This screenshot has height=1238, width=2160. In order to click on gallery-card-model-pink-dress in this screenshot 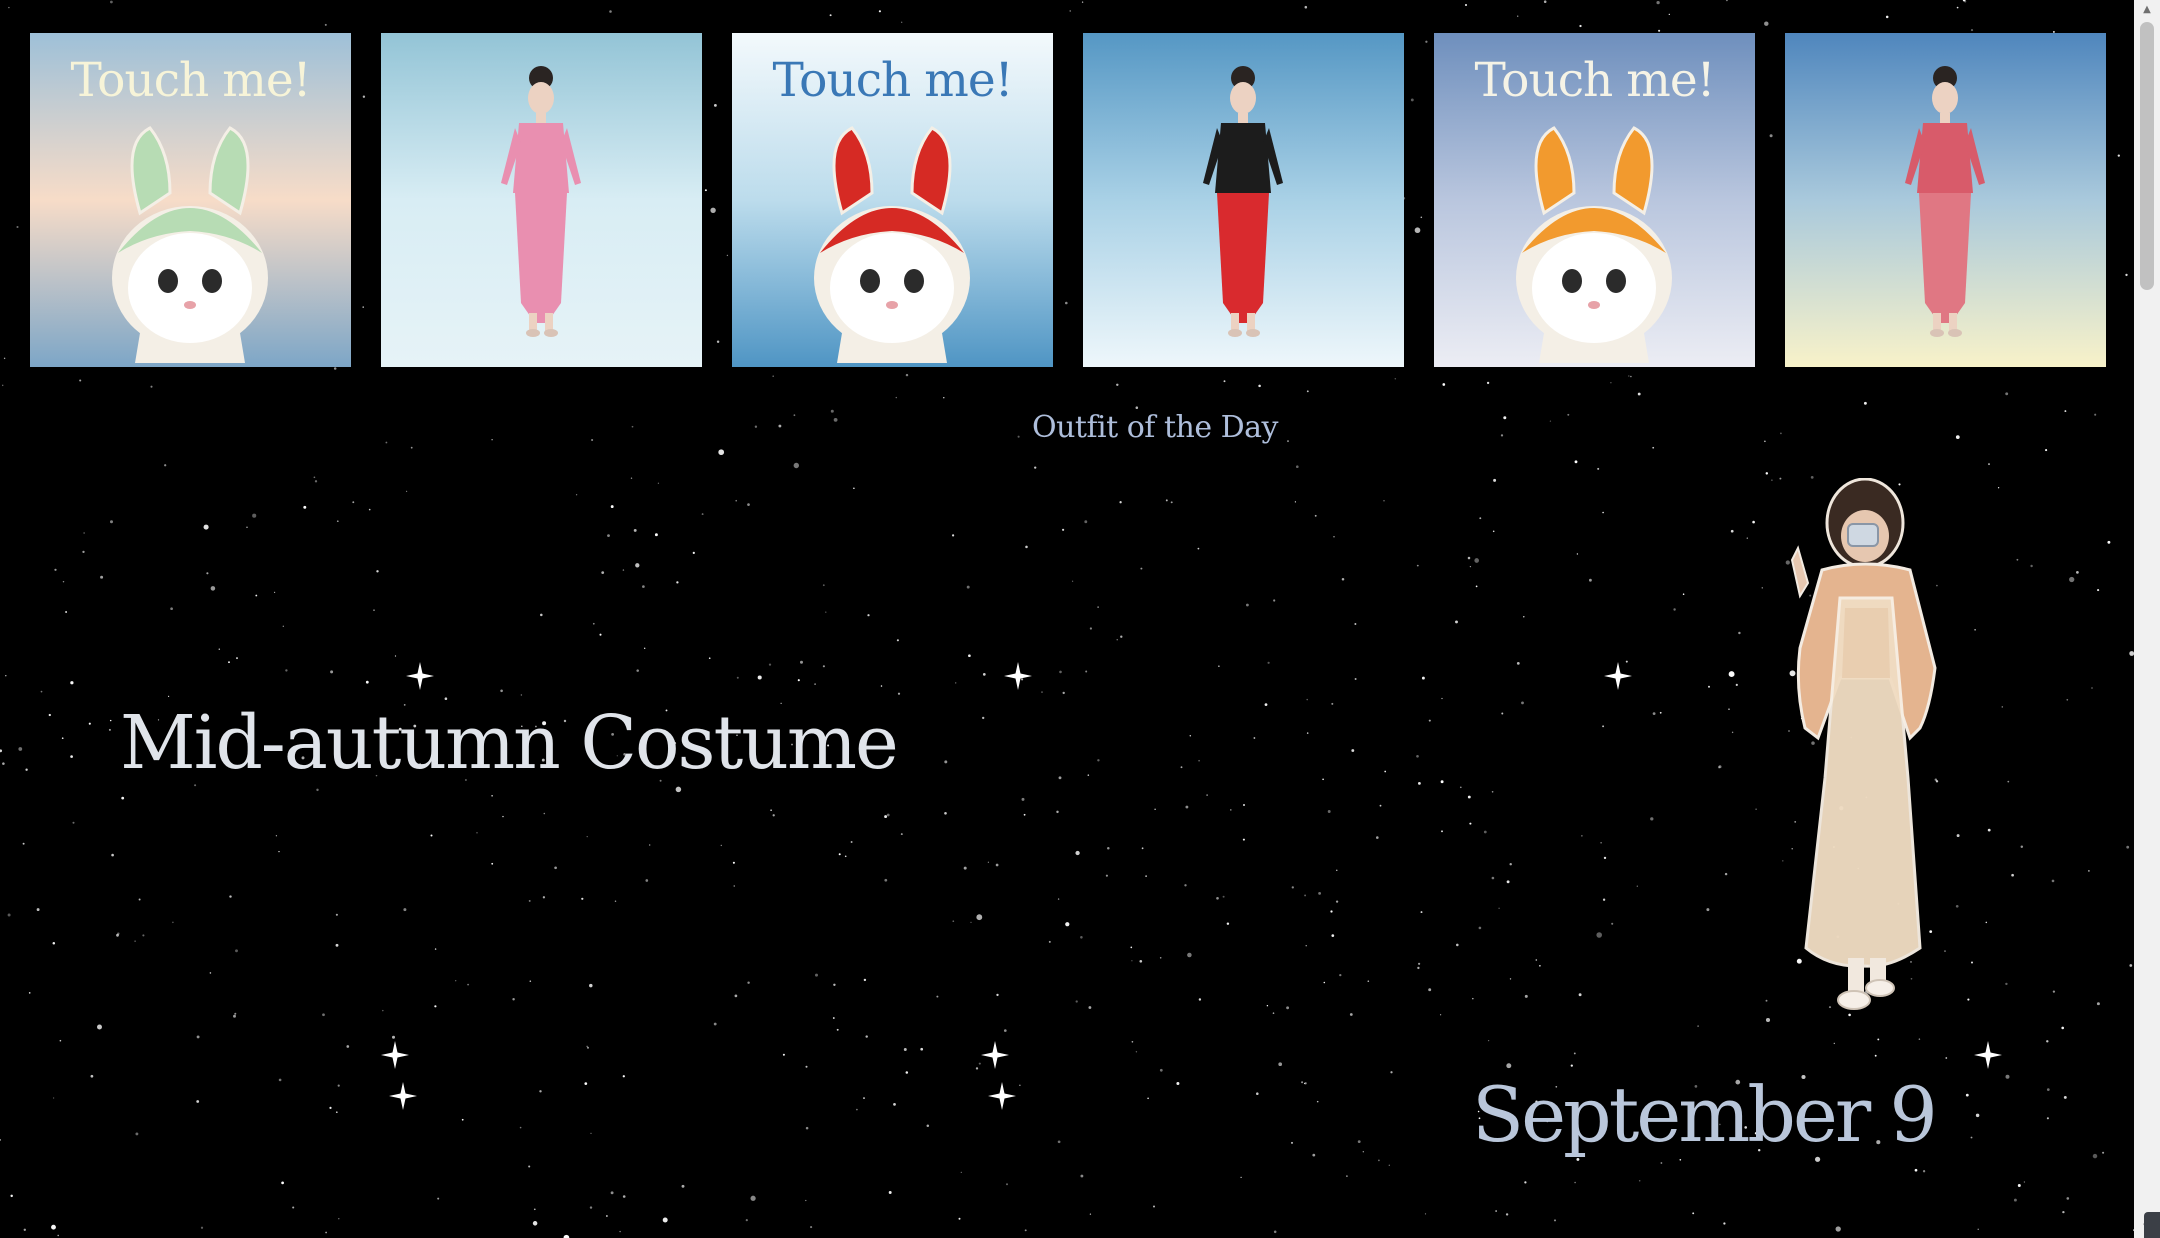, I will do `click(541, 200)`.